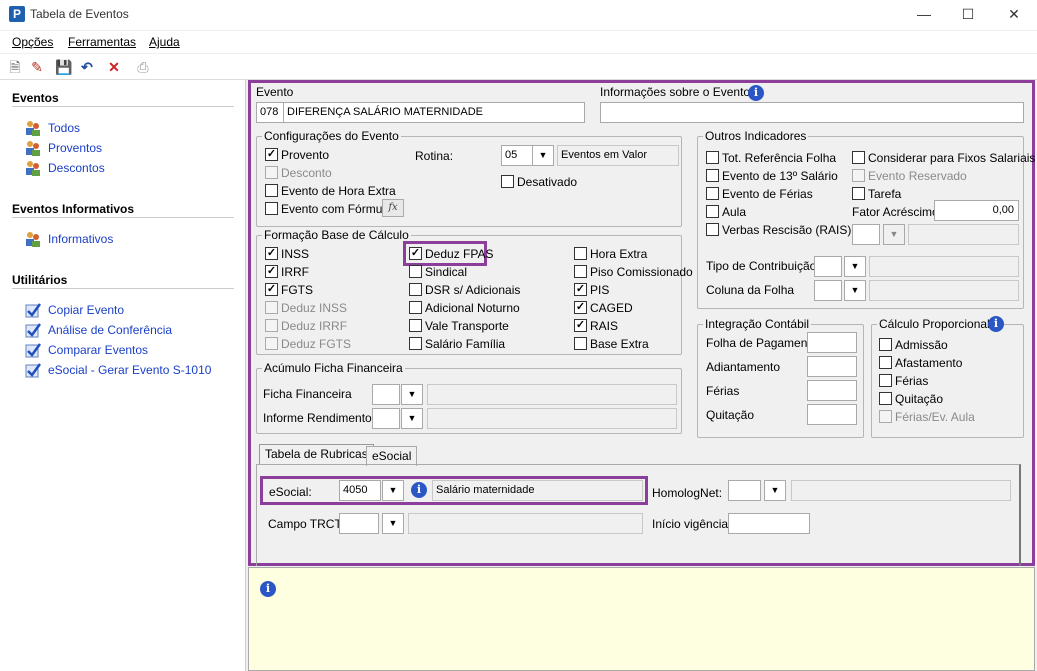 The image size is (1037, 671). What do you see at coordinates (32, 42) in the screenshot?
I see `menu-opcoes: Opções` at bounding box center [32, 42].